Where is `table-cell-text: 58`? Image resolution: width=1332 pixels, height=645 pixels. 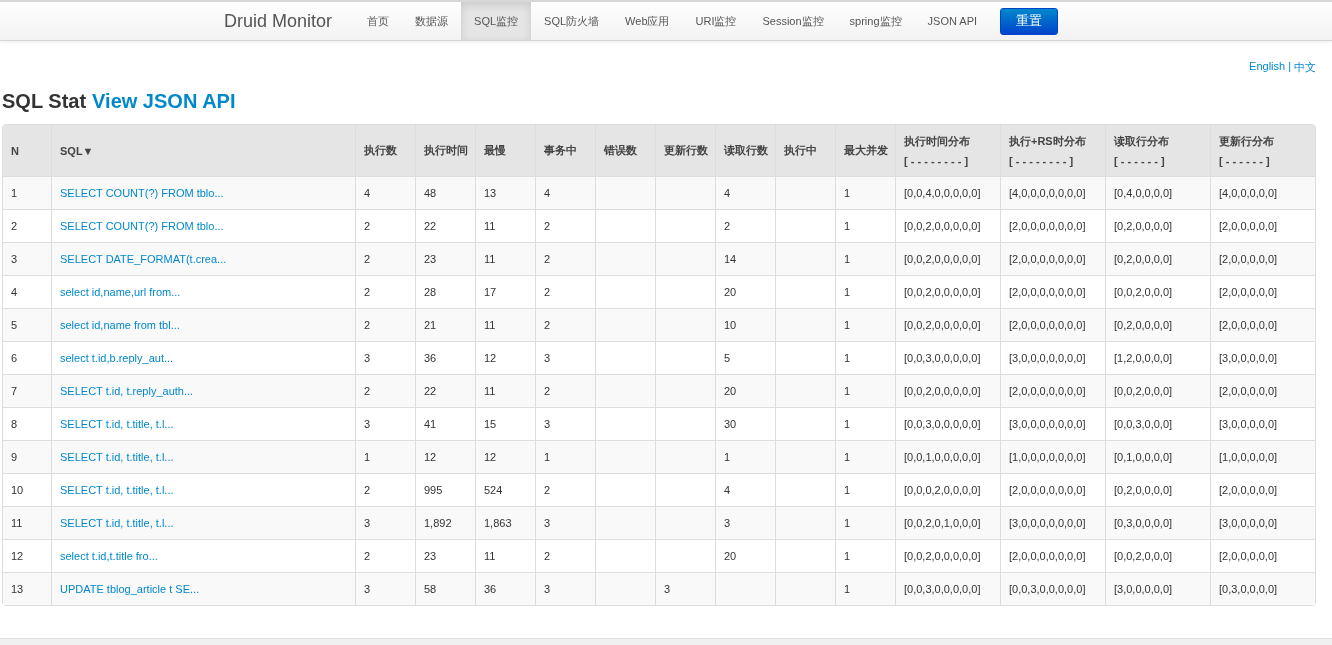
table-cell-text: 58 is located at coordinates (430, 589).